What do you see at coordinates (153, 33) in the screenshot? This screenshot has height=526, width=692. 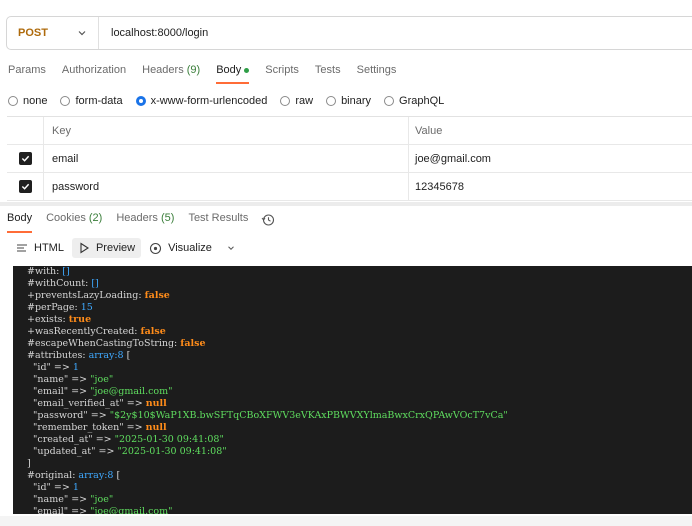 I see `url-input: localhost:8000/login` at bounding box center [153, 33].